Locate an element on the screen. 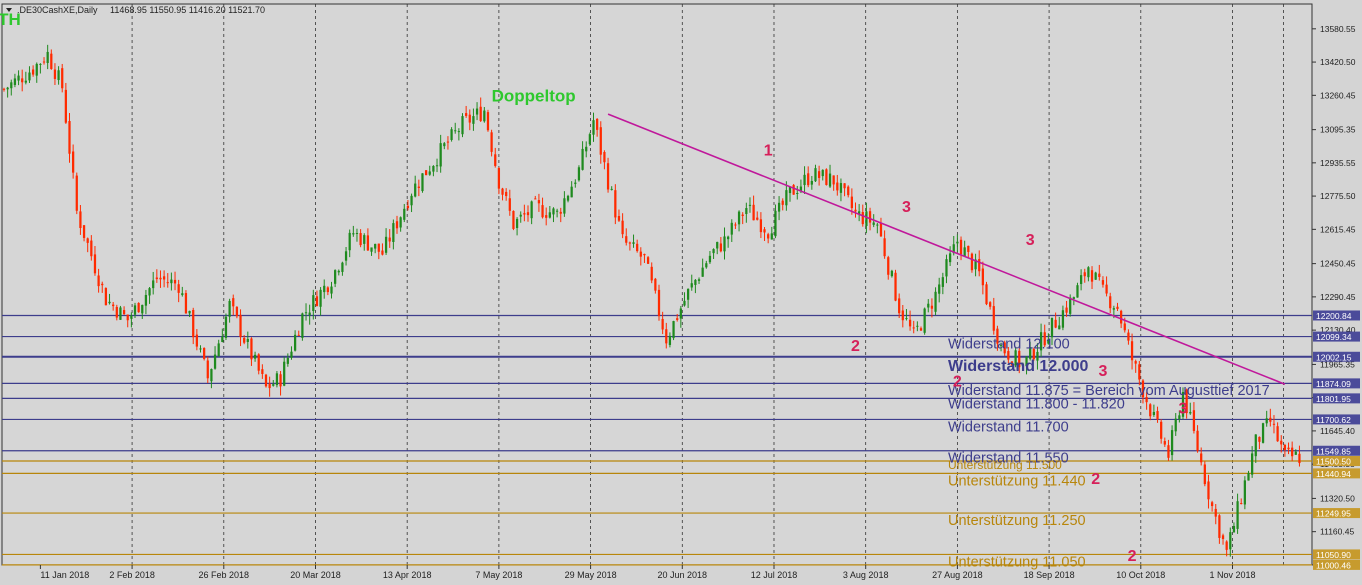 This screenshot has width=1362, height=585. y-tick-label: 12775.50 is located at coordinates (1338, 196).